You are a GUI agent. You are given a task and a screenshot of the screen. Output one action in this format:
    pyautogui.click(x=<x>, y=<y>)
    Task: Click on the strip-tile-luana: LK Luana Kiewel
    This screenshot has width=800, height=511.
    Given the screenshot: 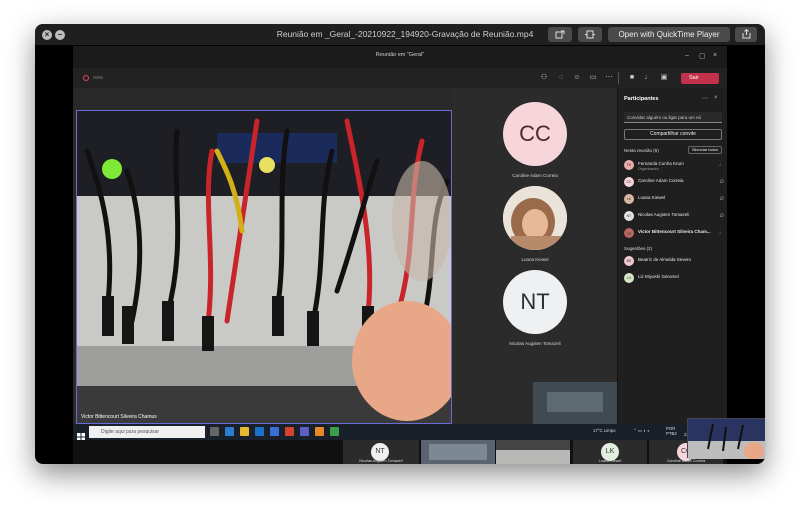 What is the action you would take?
    pyautogui.click(x=610, y=452)
    